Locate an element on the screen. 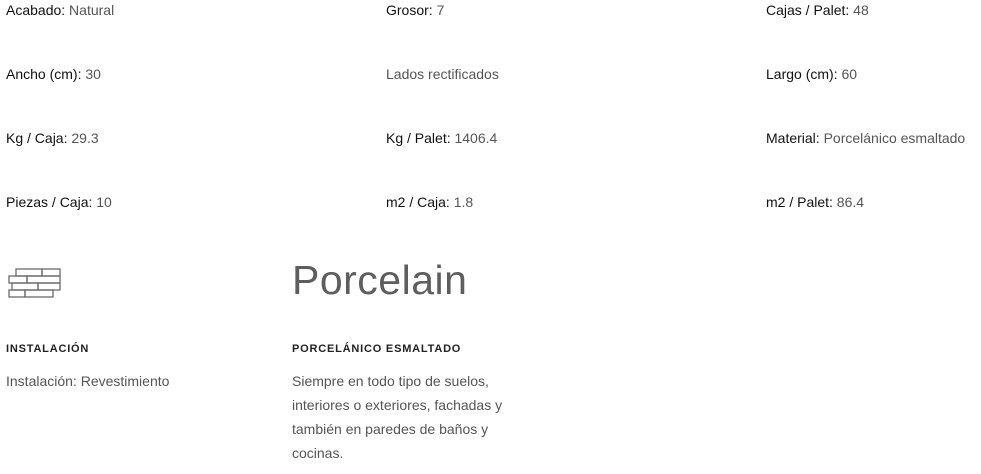  brick-wall-icon is located at coordinates (34, 283).